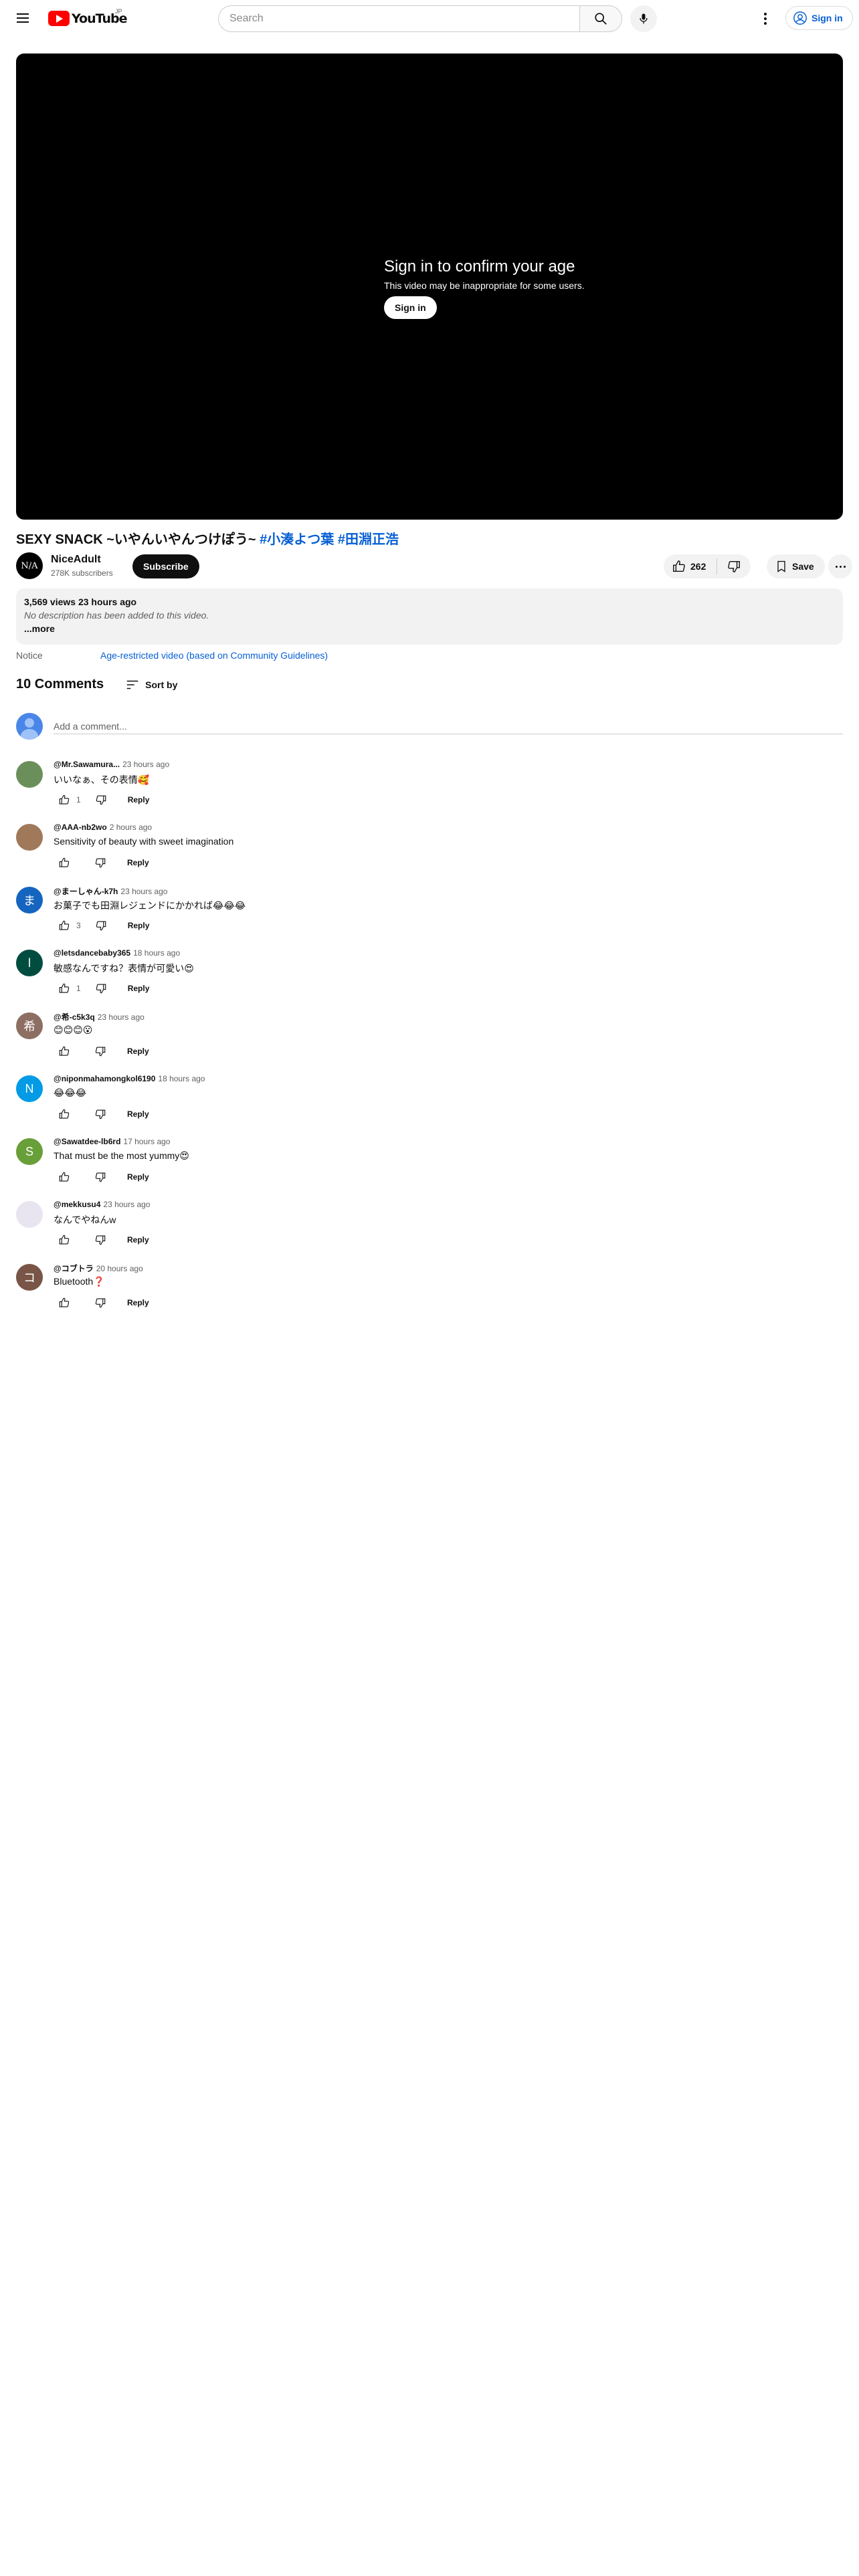  Describe the element at coordinates (297, 539) in the screenshot. I see `hashtag-link: #小湊よつ葉` at that location.